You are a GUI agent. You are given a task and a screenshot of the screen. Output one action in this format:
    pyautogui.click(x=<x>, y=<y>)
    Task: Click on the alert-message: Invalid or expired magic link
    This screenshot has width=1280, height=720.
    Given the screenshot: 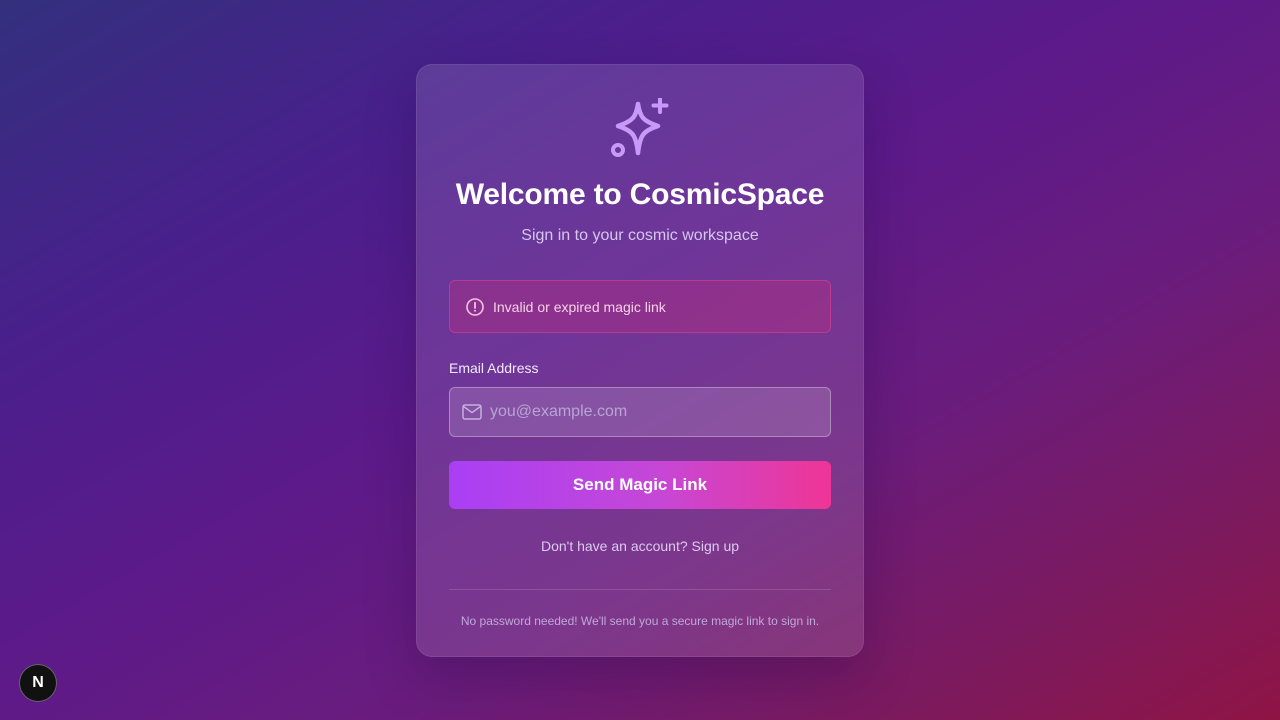 What is the action you would take?
    pyautogui.click(x=579, y=306)
    